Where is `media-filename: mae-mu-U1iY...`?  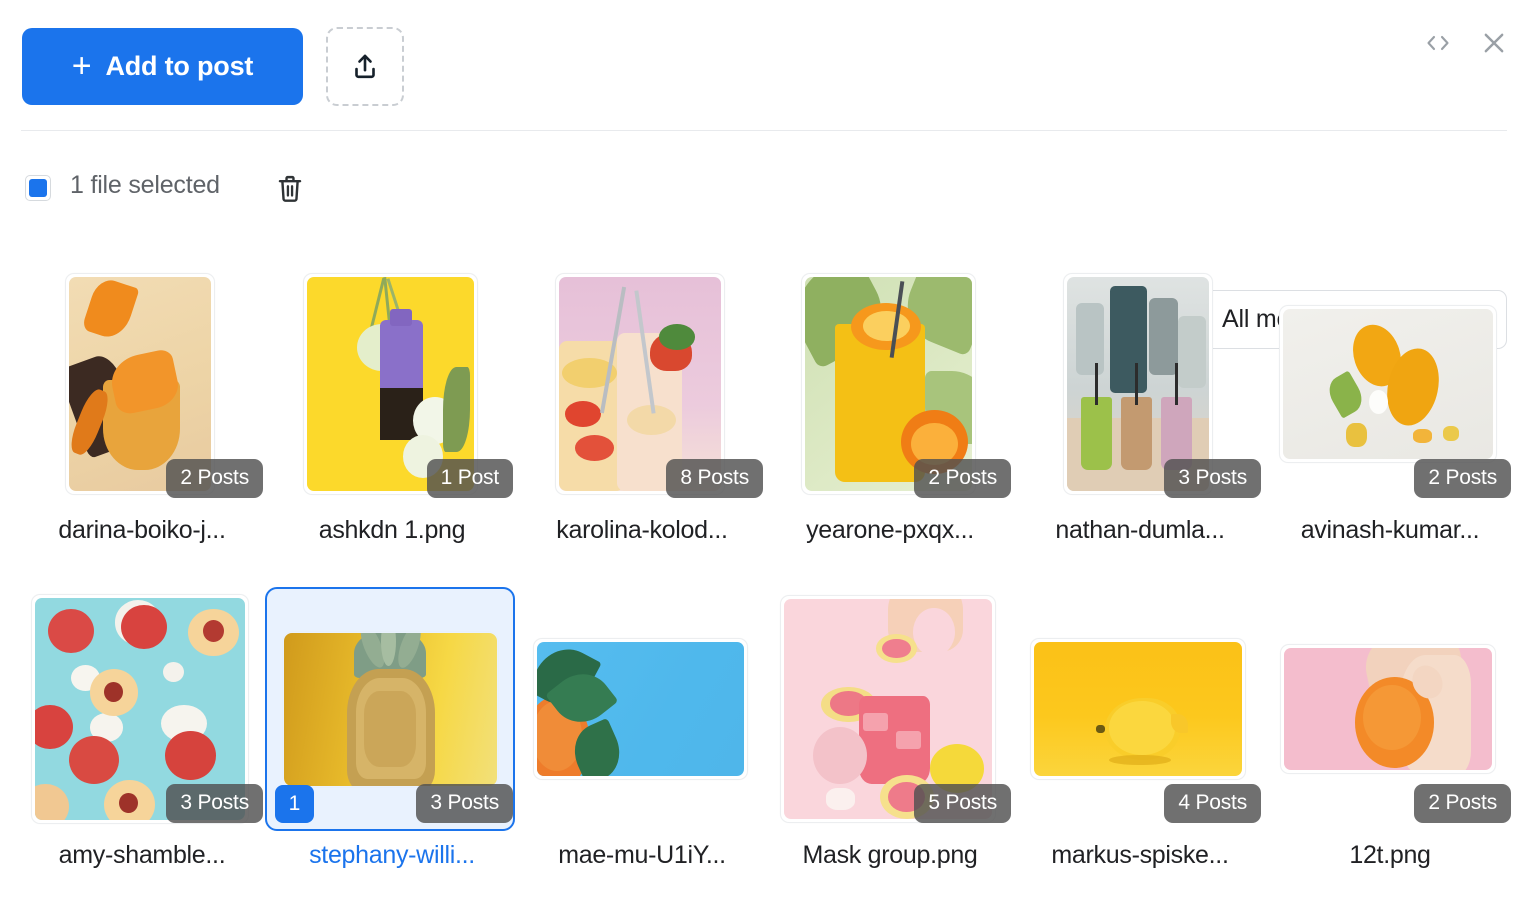 media-filename: mae-mu-U1iY... is located at coordinates (642, 855).